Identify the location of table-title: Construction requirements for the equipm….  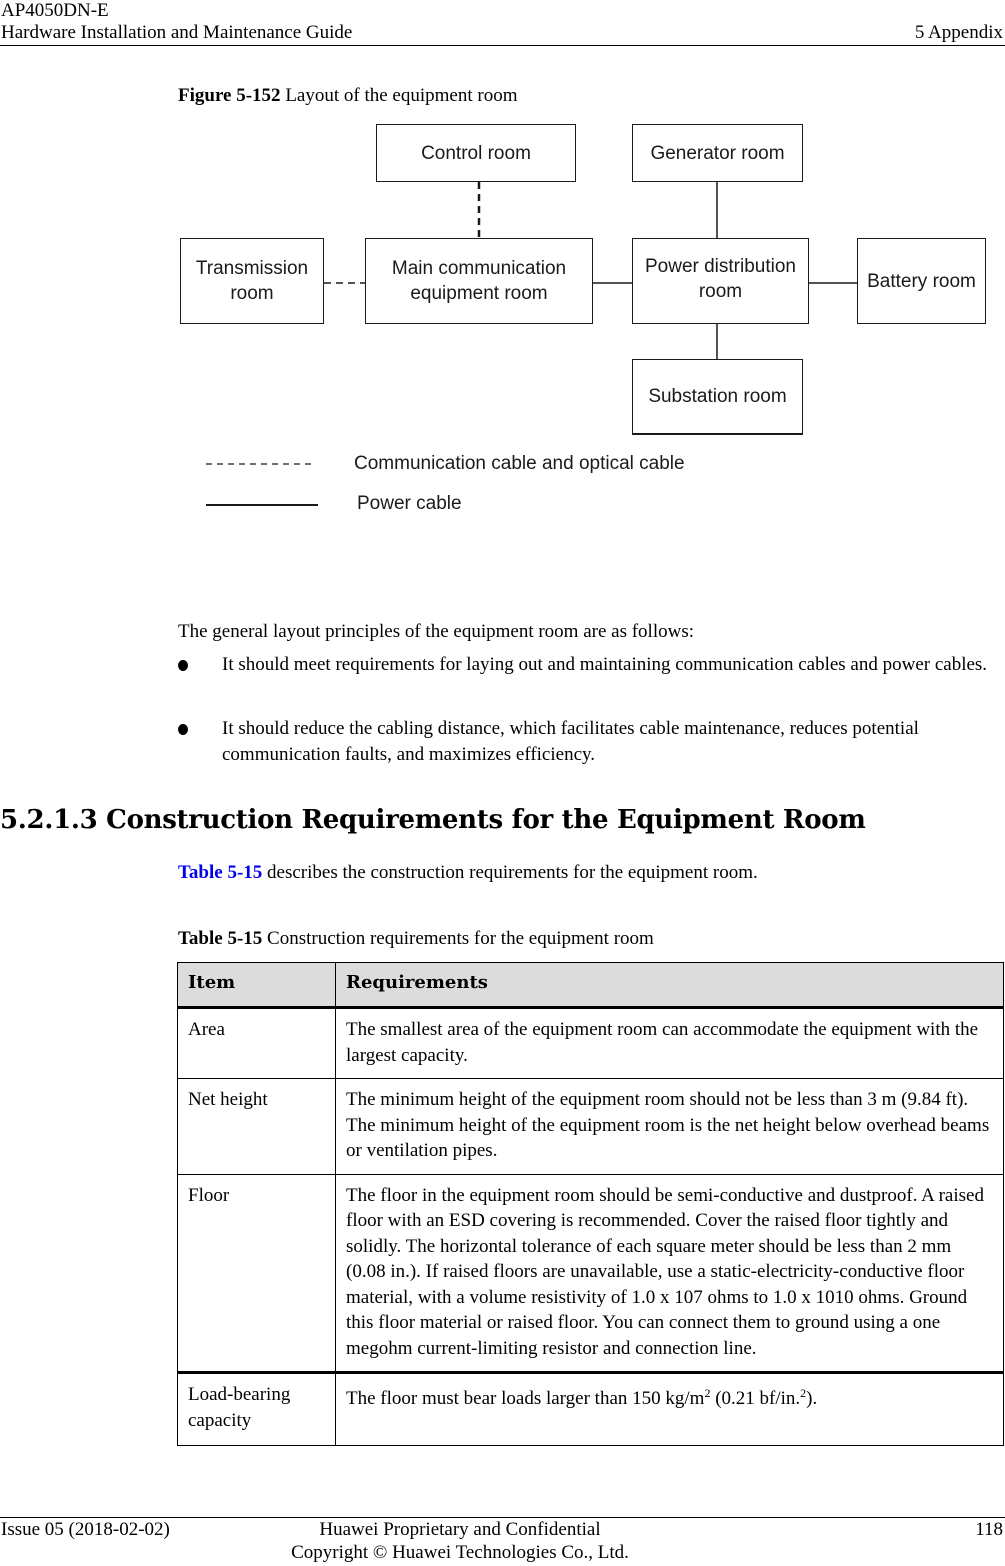
(458, 938).